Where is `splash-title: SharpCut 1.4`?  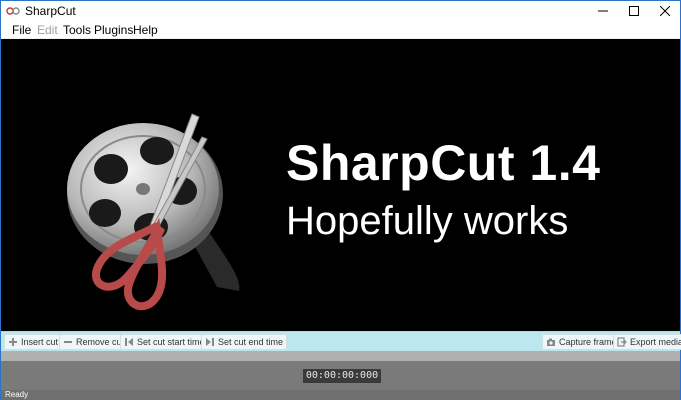 splash-title: SharpCut 1.4 is located at coordinates (443, 163).